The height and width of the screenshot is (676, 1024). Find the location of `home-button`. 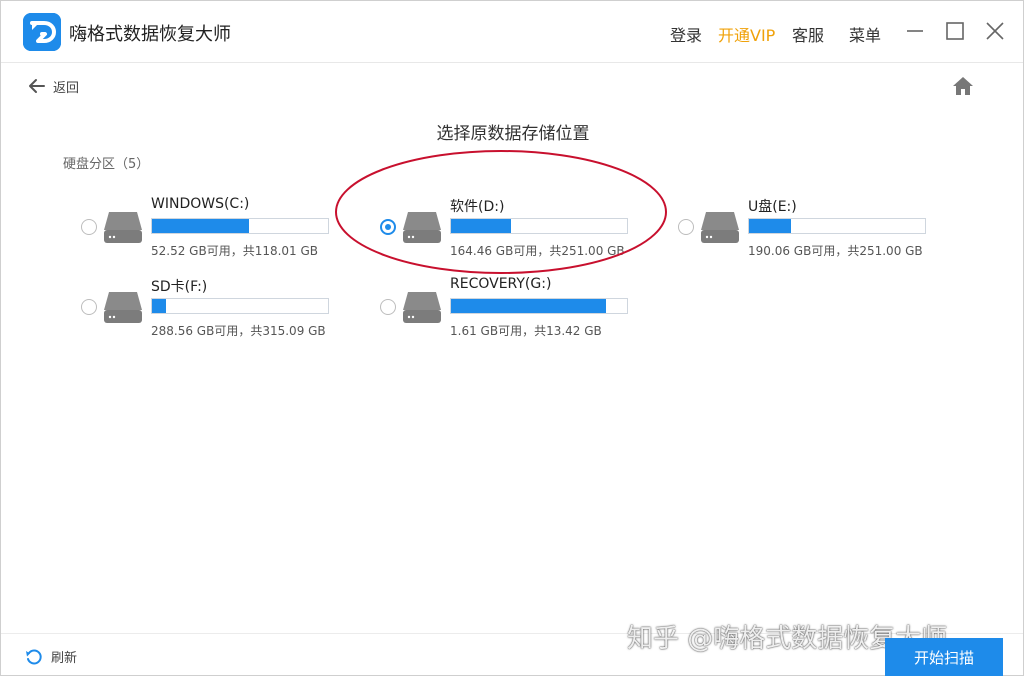

home-button is located at coordinates (963, 86).